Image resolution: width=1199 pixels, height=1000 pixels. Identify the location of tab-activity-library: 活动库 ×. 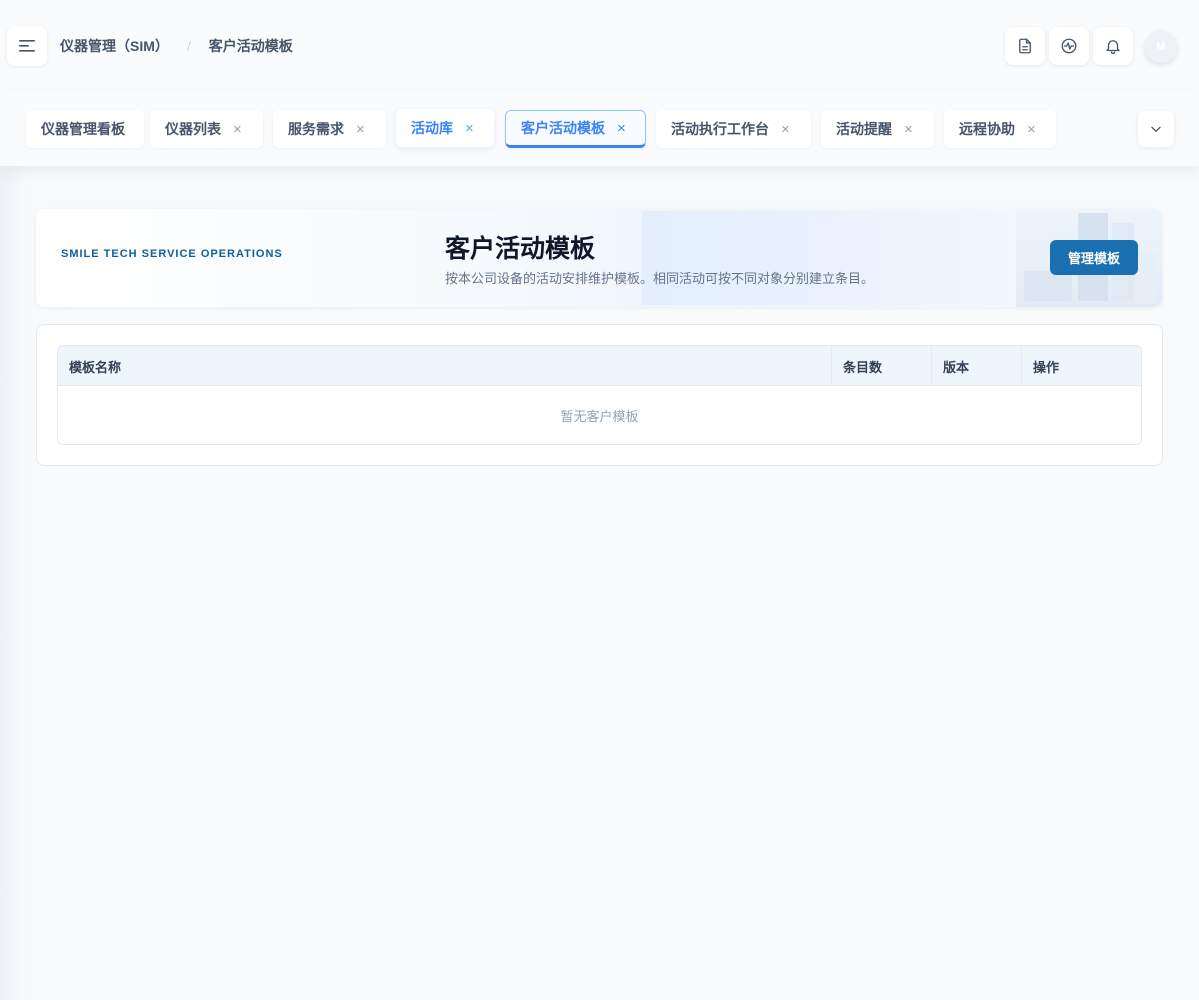
(445, 128).